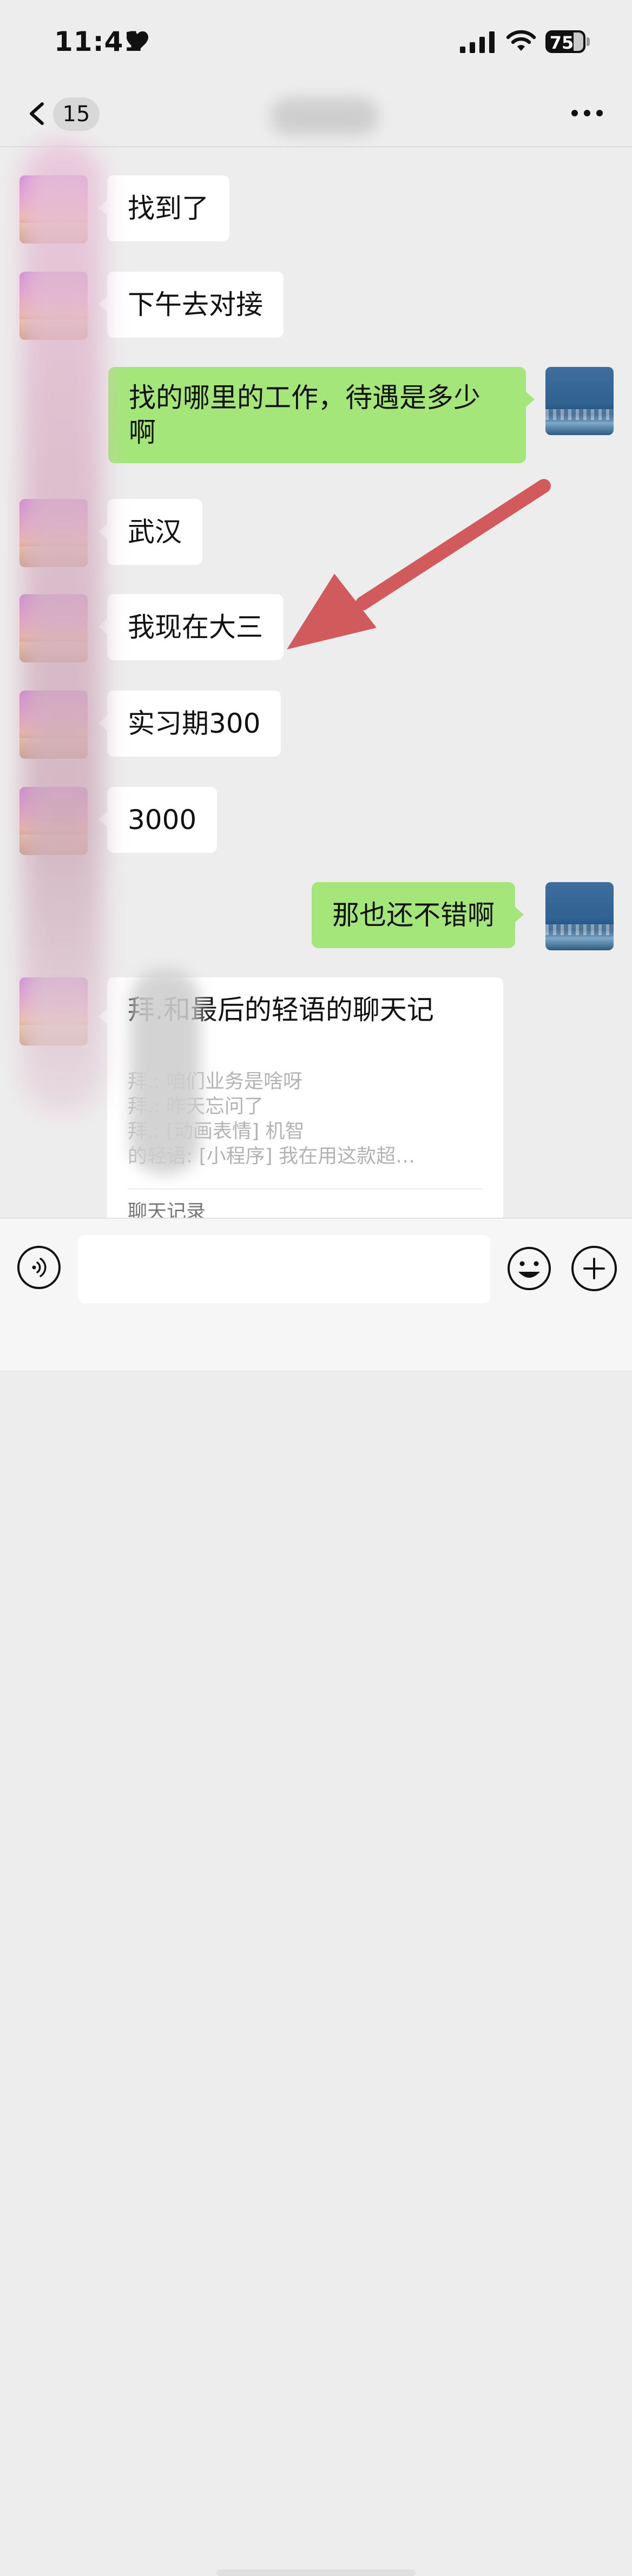 Image resolution: width=632 pixels, height=2576 pixels. What do you see at coordinates (594, 1268) in the screenshot?
I see `more-functions-button` at bounding box center [594, 1268].